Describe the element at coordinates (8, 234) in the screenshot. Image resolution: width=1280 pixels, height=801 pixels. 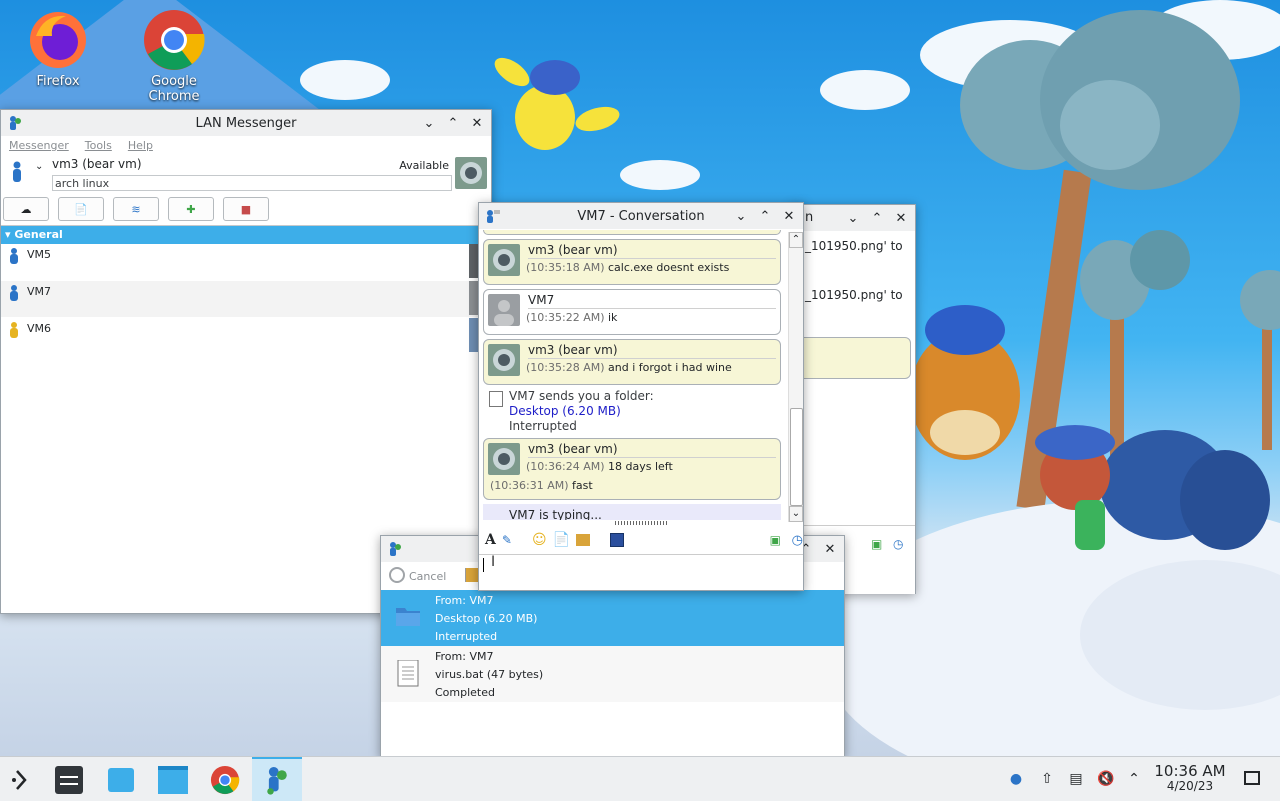
I see `expand-triangle-icon: ▾` at that location.